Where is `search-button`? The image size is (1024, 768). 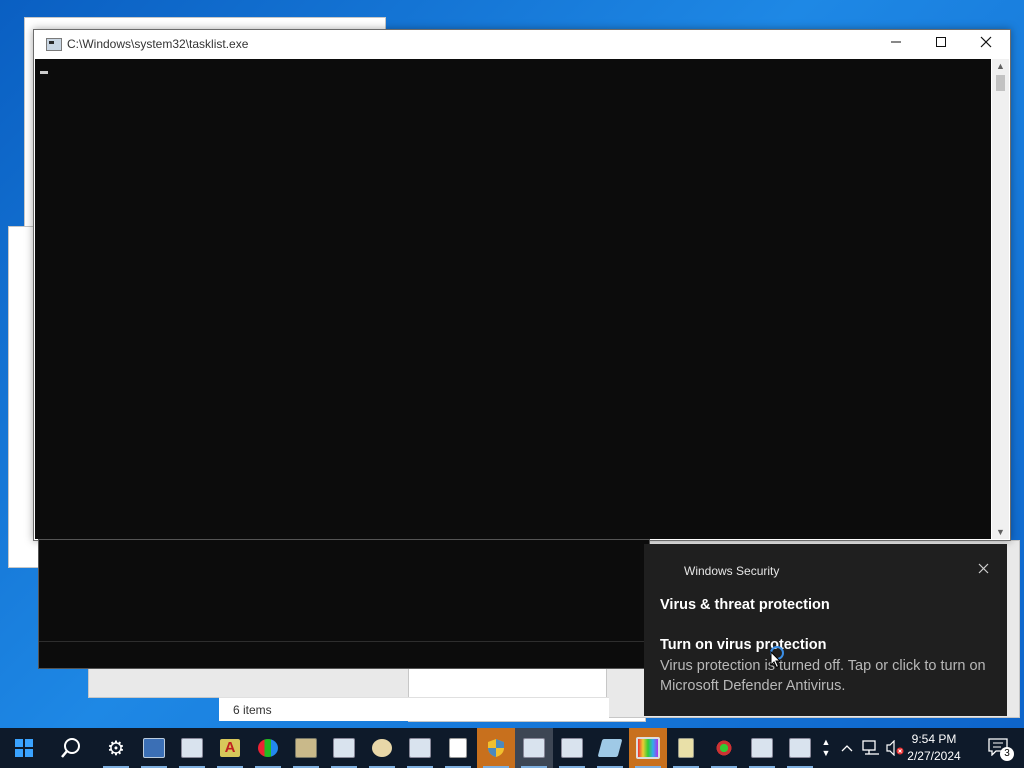 search-button is located at coordinates (71, 748).